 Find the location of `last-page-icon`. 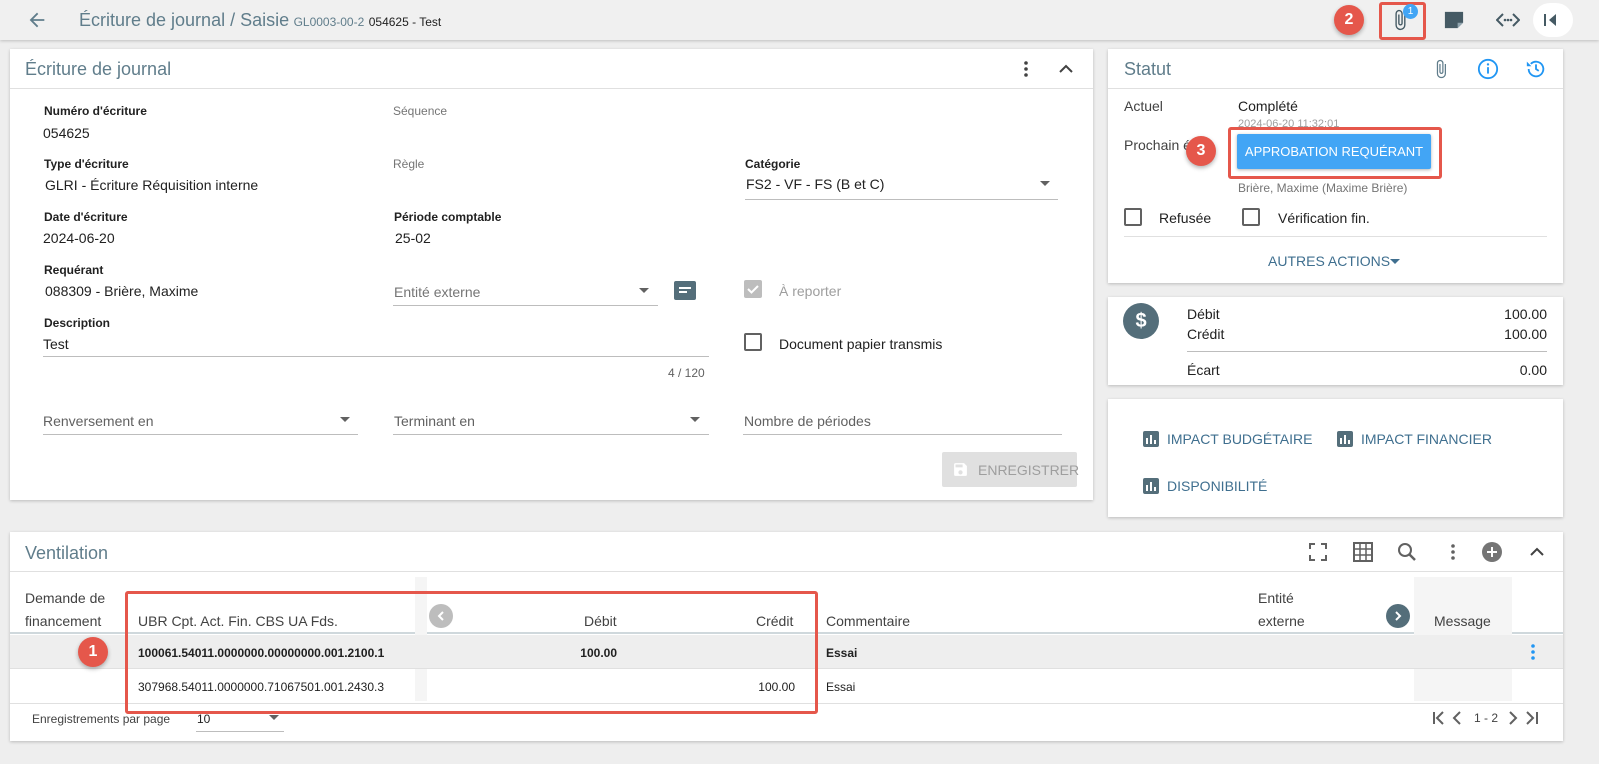

last-page-icon is located at coordinates (1532, 718).